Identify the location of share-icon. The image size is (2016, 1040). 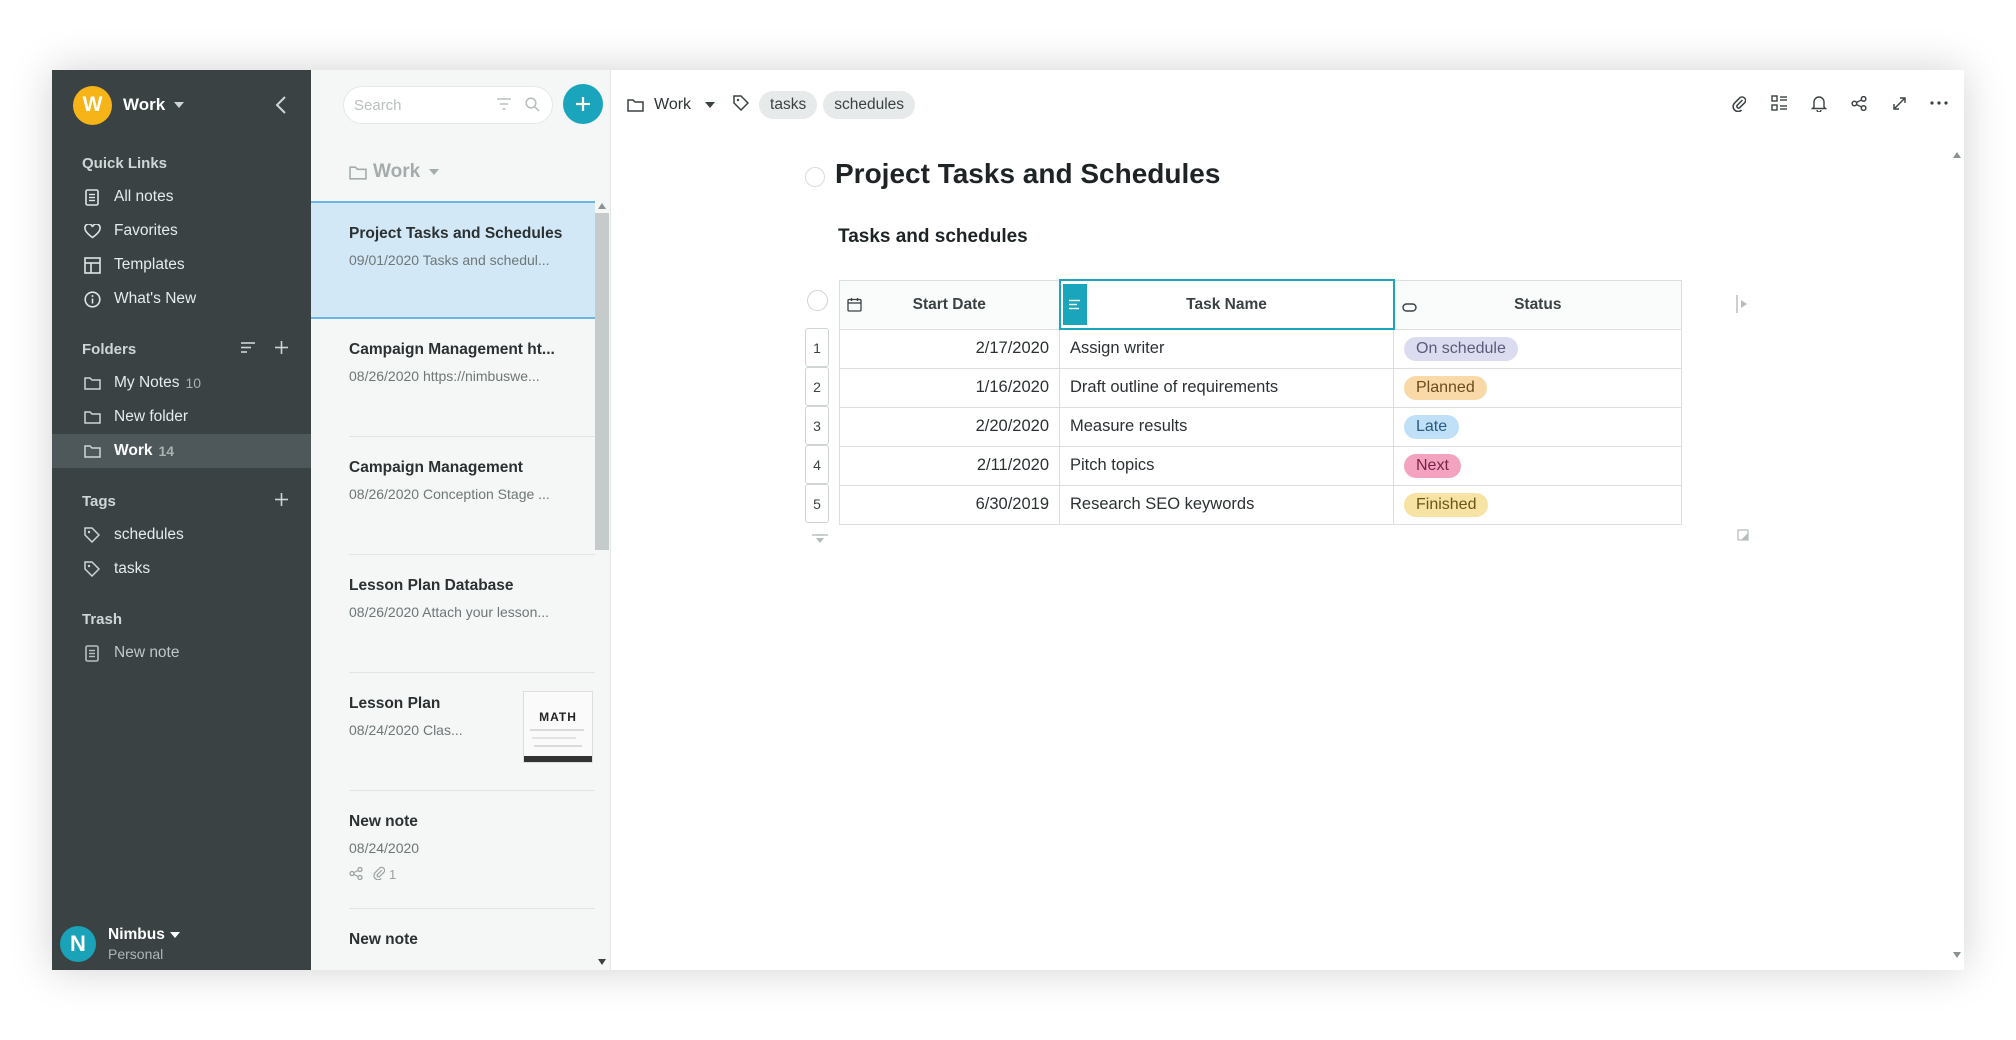
(1859, 103).